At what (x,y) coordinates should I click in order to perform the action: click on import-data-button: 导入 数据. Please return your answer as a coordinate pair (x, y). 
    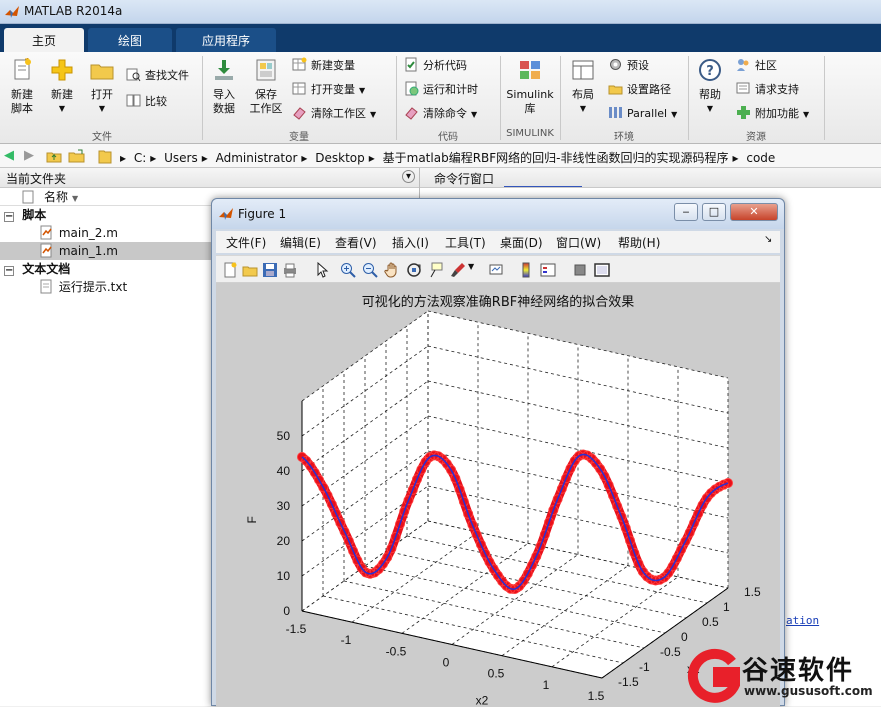
    Looking at the image, I should click on (224, 87).